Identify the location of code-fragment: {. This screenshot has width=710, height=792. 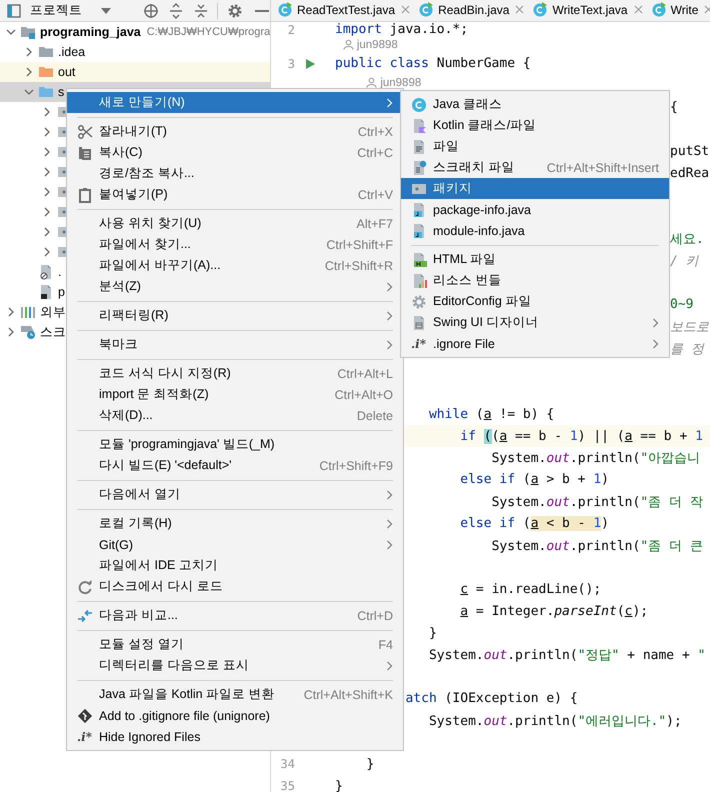
(674, 108).